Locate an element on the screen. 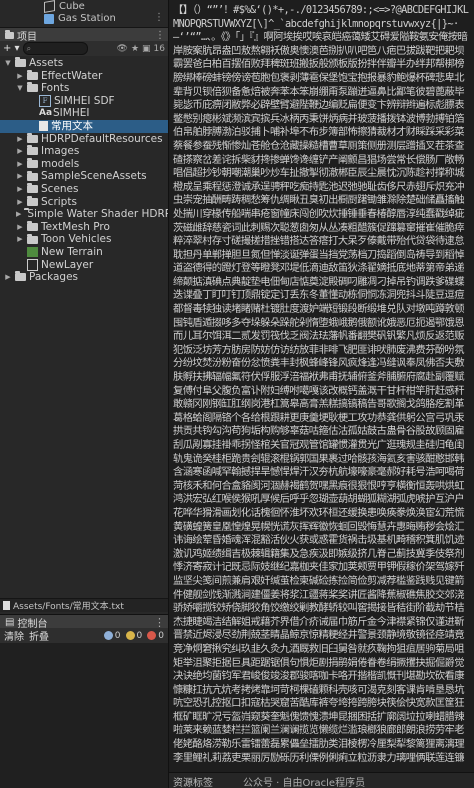  project-tree-item: Aa SIMHEI is located at coordinates (84, 113).